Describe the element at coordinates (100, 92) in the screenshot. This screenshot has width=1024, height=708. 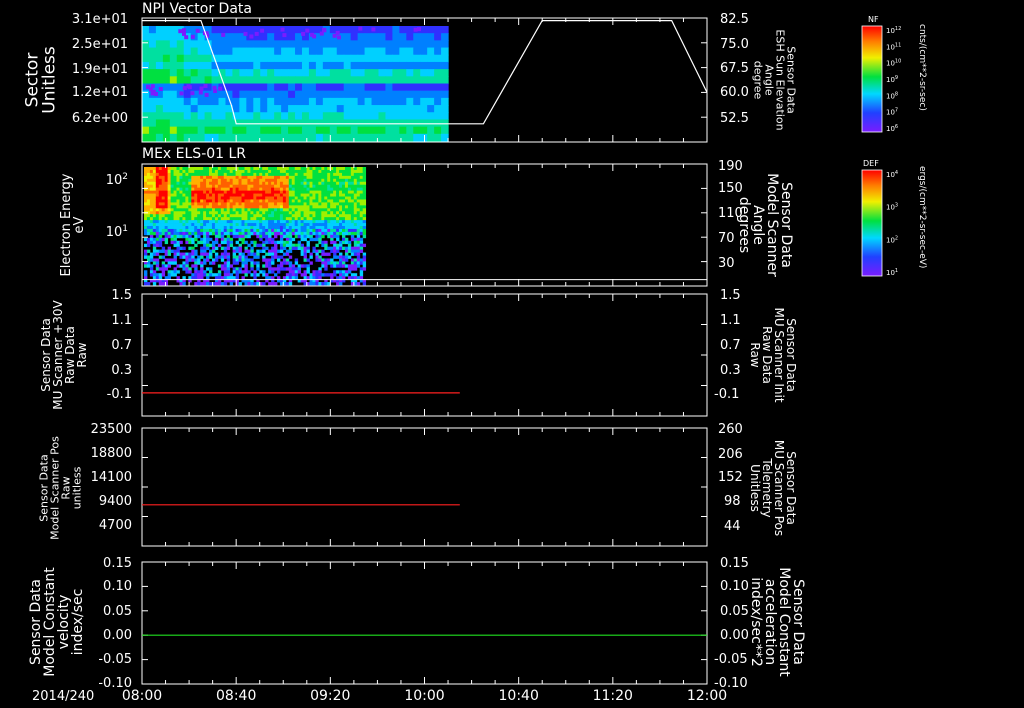
I see `panel1-ytick: 1.2e+01` at that location.